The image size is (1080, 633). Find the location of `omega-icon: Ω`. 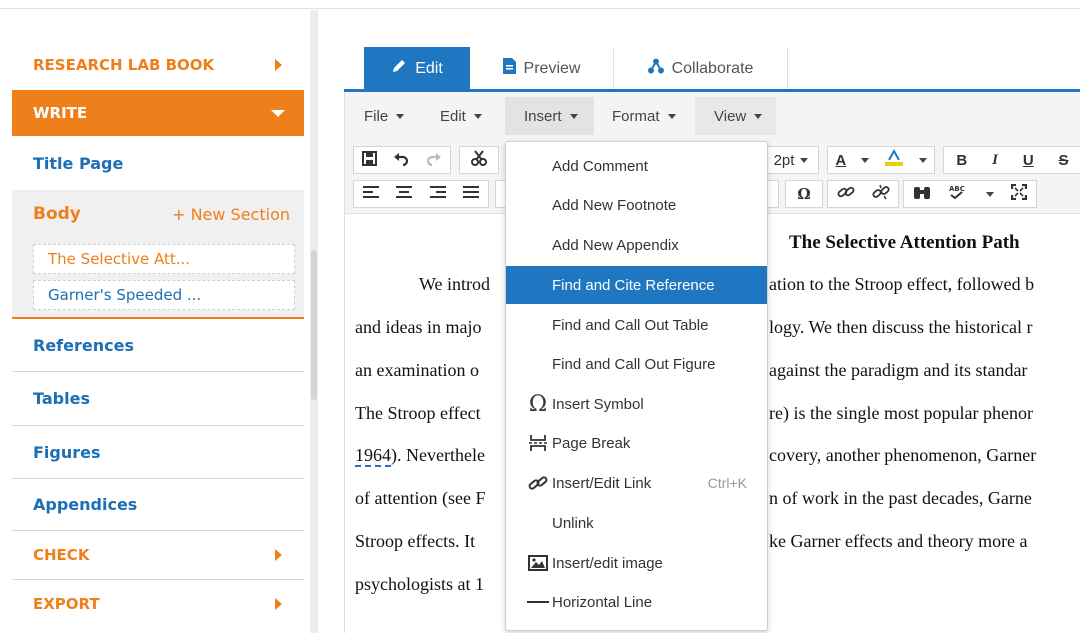

omega-icon: Ω is located at coordinates (804, 194).